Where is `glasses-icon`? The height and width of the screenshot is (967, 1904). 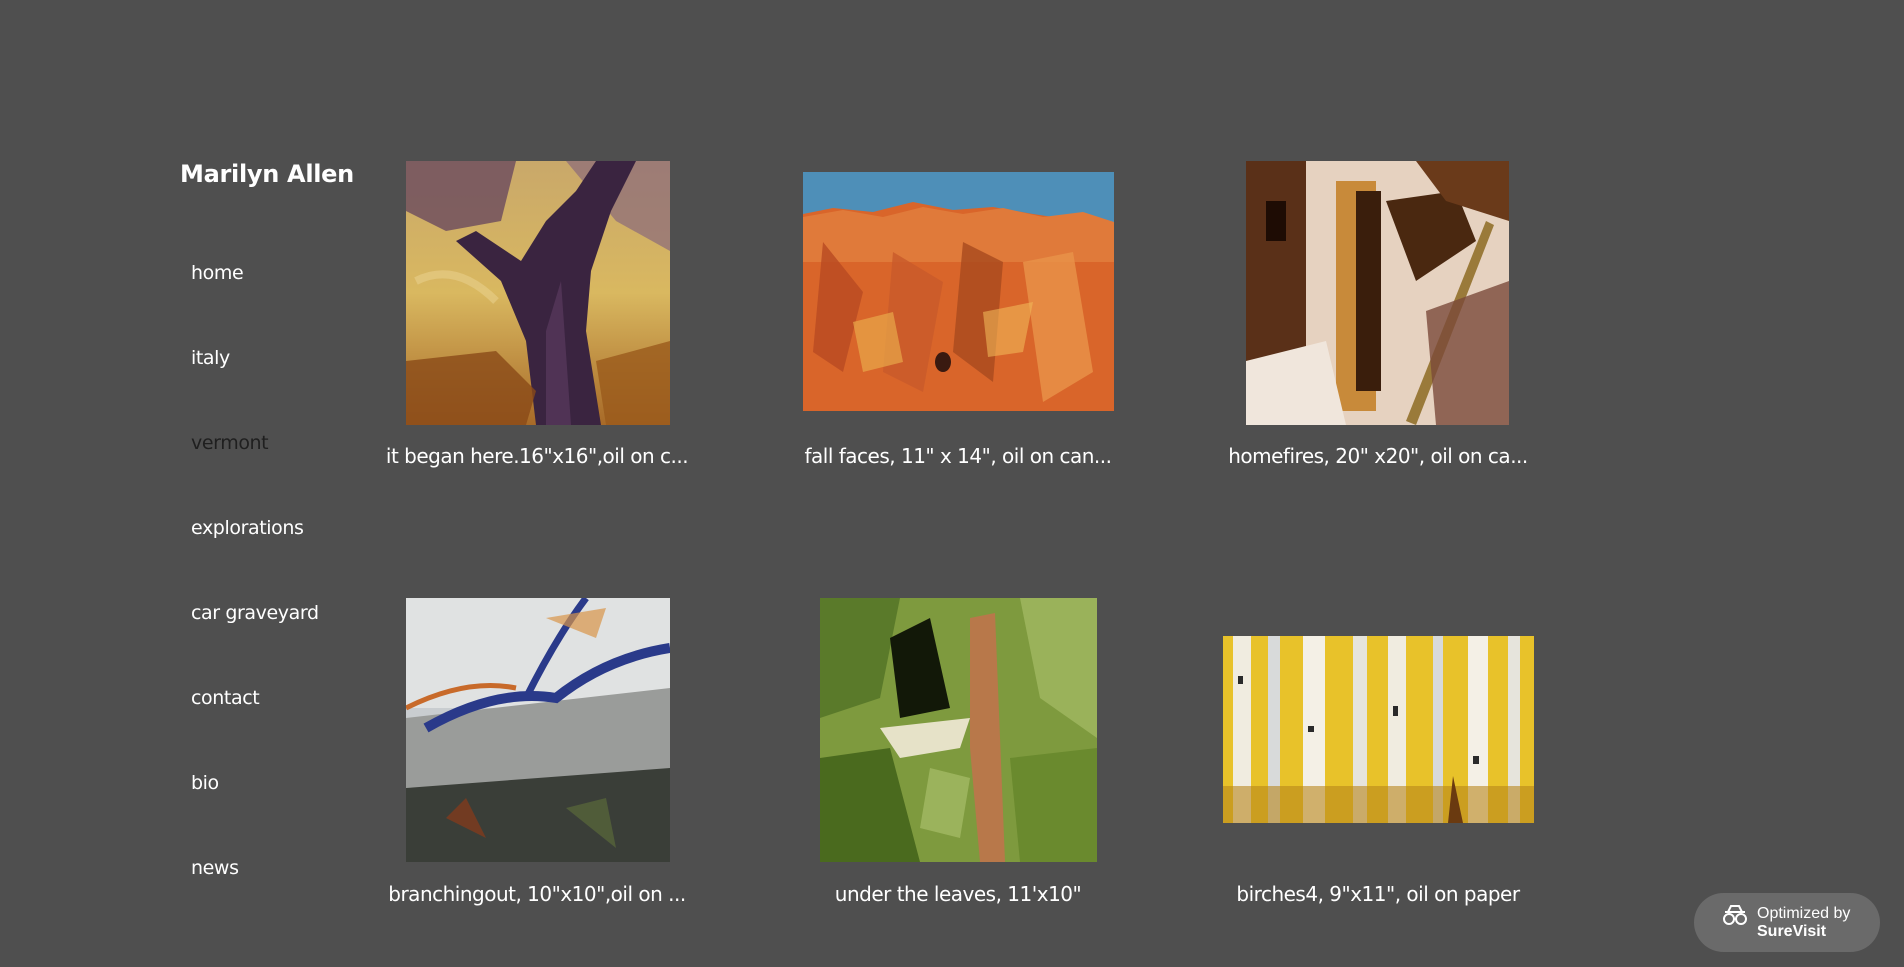 glasses-icon is located at coordinates (1735, 919).